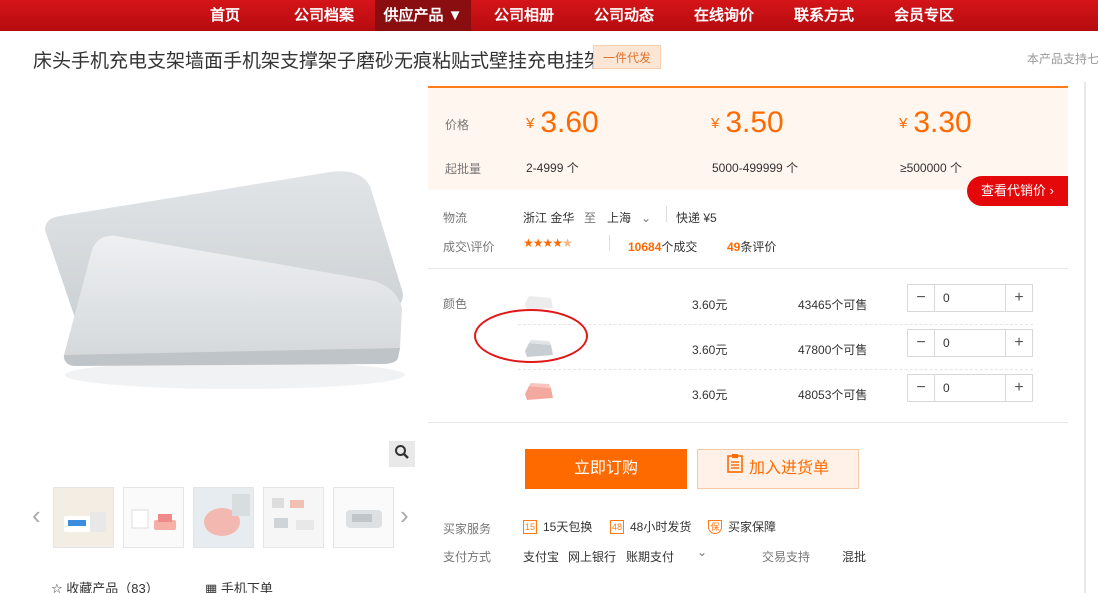 This screenshot has height=593, width=1098. What do you see at coordinates (524, 15) in the screenshot?
I see `nav-album: 公司相册` at bounding box center [524, 15].